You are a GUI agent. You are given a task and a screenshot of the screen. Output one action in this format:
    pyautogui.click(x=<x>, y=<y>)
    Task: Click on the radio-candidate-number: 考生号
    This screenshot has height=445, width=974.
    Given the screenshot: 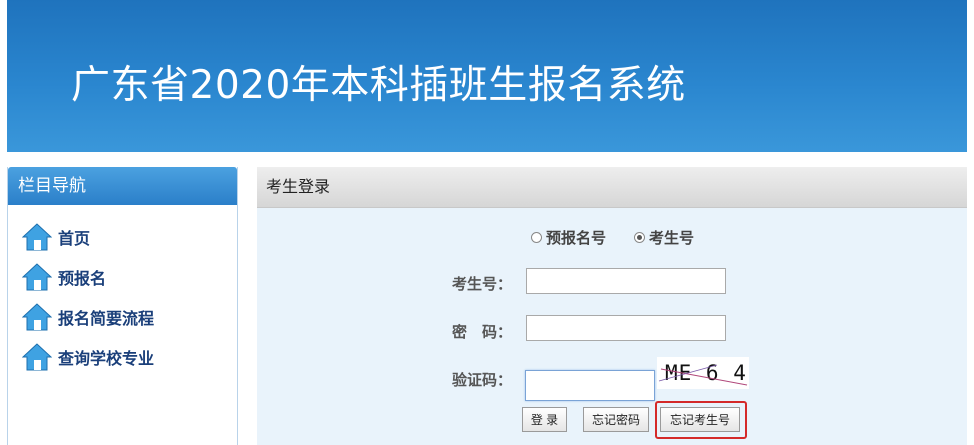 What is the action you would take?
    pyautogui.click(x=664, y=237)
    